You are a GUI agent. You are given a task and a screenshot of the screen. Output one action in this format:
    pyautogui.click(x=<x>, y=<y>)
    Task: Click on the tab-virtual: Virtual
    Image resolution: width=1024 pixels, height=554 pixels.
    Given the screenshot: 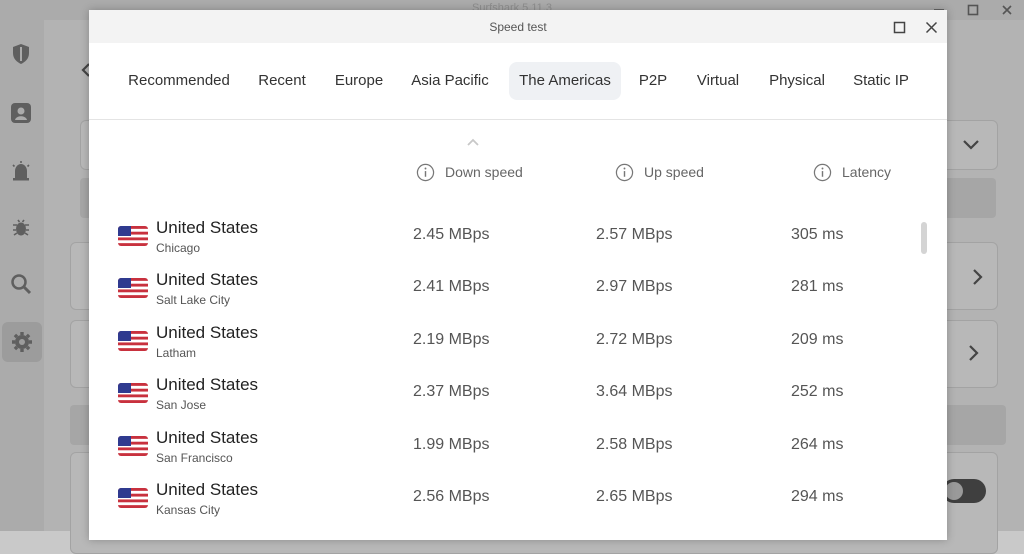 What is the action you would take?
    pyautogui.click(x=718, y=81)
    